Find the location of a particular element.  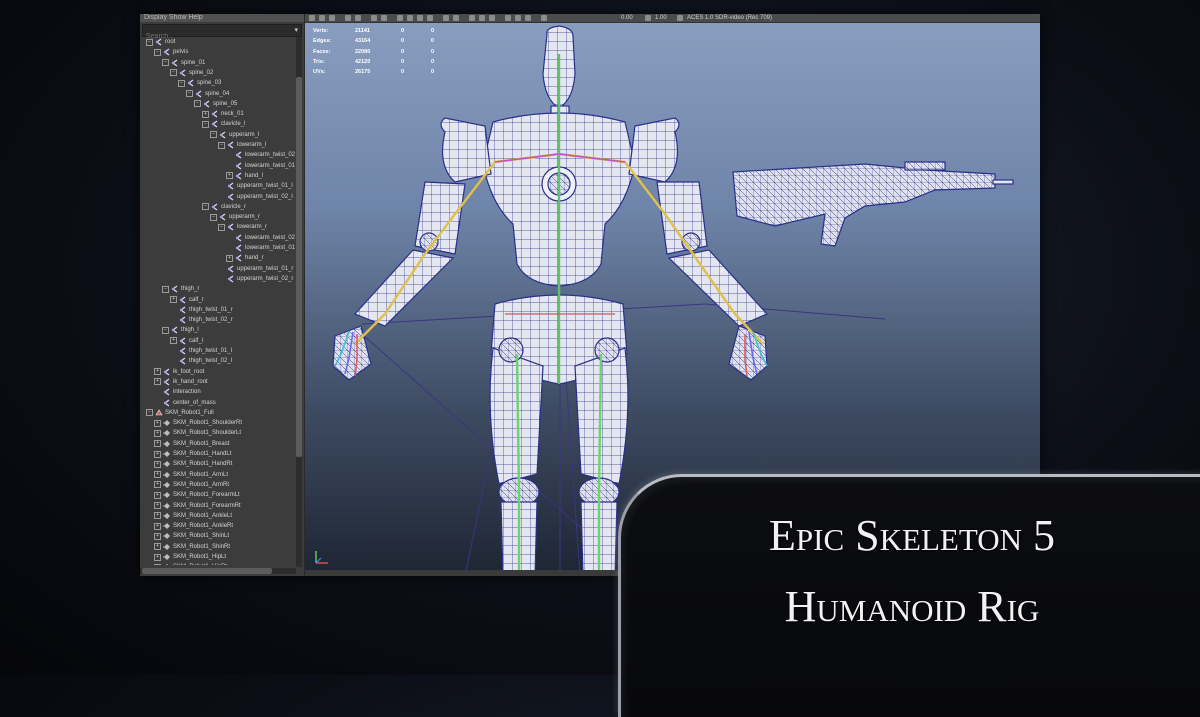

outliner-joint-item: + ik_foot_root is located at coordinates (179, 372).